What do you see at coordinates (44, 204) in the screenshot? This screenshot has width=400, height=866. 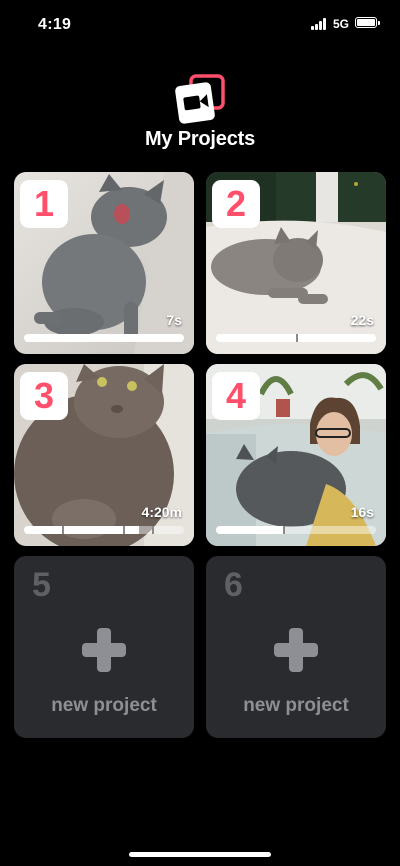 I see `project-number-badge: 1` at bounding box center [44, 204].